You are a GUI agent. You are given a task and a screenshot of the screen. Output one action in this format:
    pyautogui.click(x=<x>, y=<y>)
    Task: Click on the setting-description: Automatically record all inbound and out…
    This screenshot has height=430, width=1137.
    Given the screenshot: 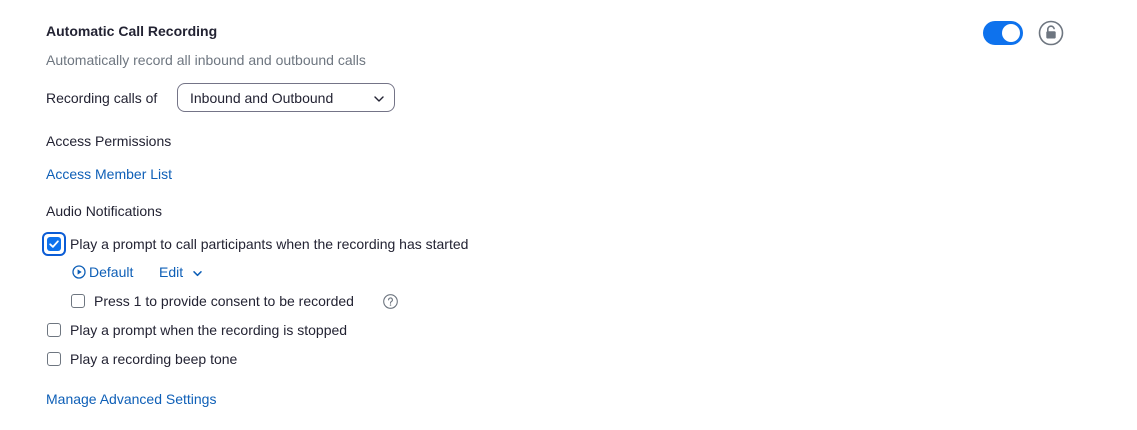 What is the action you would take?
    pyautogui.click(x=206, y=60)
    